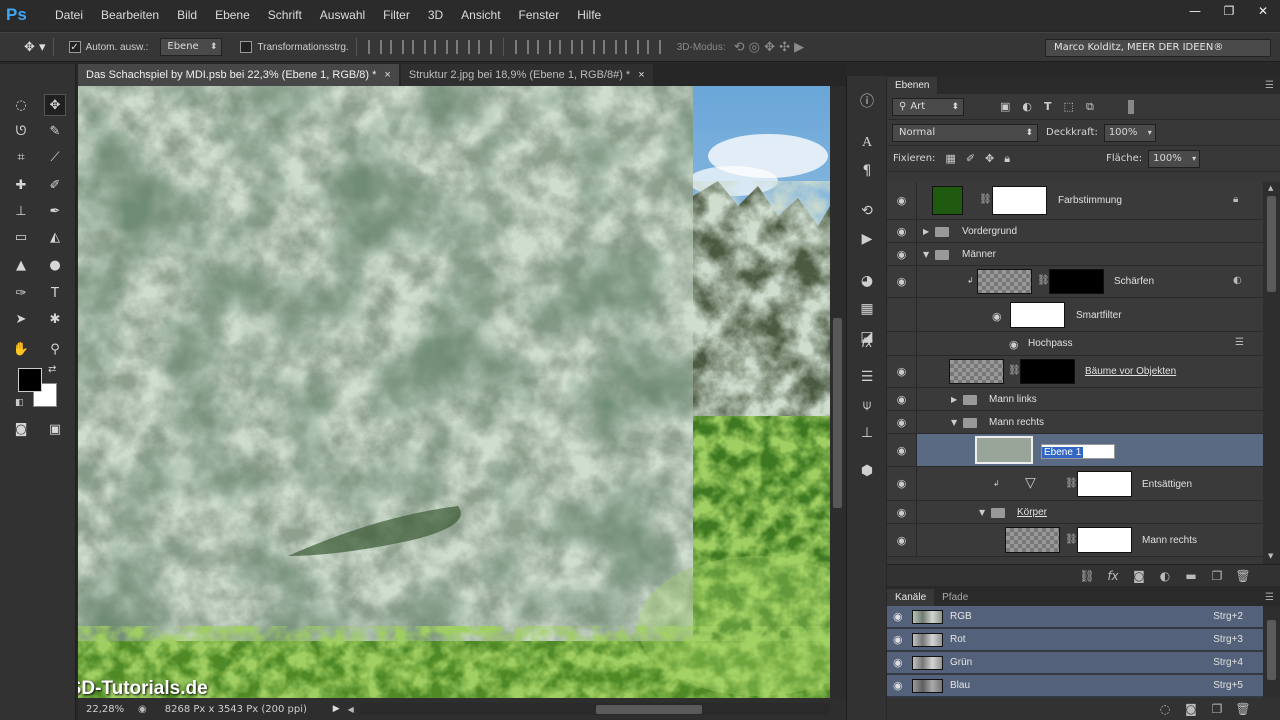 This screenshot has height=720, width=1280. What do you see at coordinates (631, 47) in the screenshot?
I see `distribute-right-icon` at bounding box center [631, 47].